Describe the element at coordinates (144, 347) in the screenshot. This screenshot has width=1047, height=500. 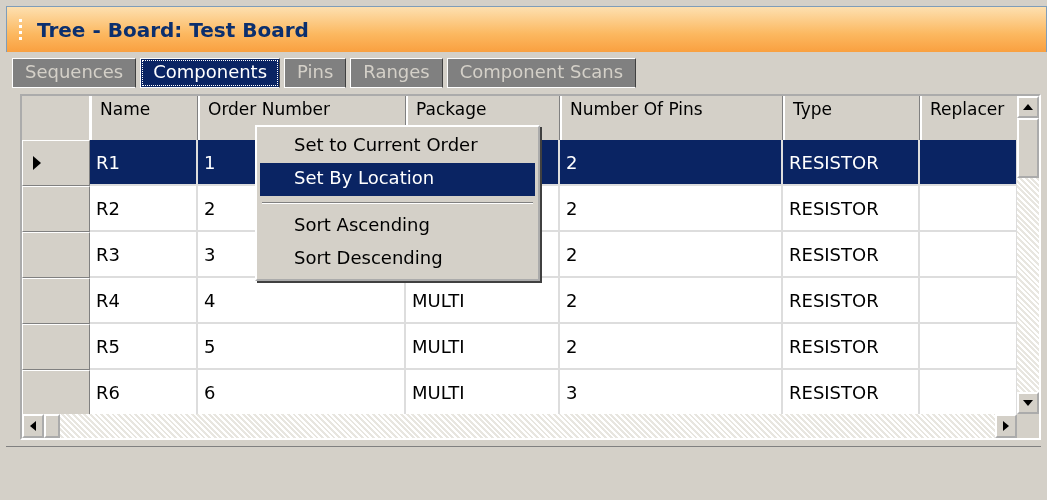
I see `table-cell: R5` at that location.